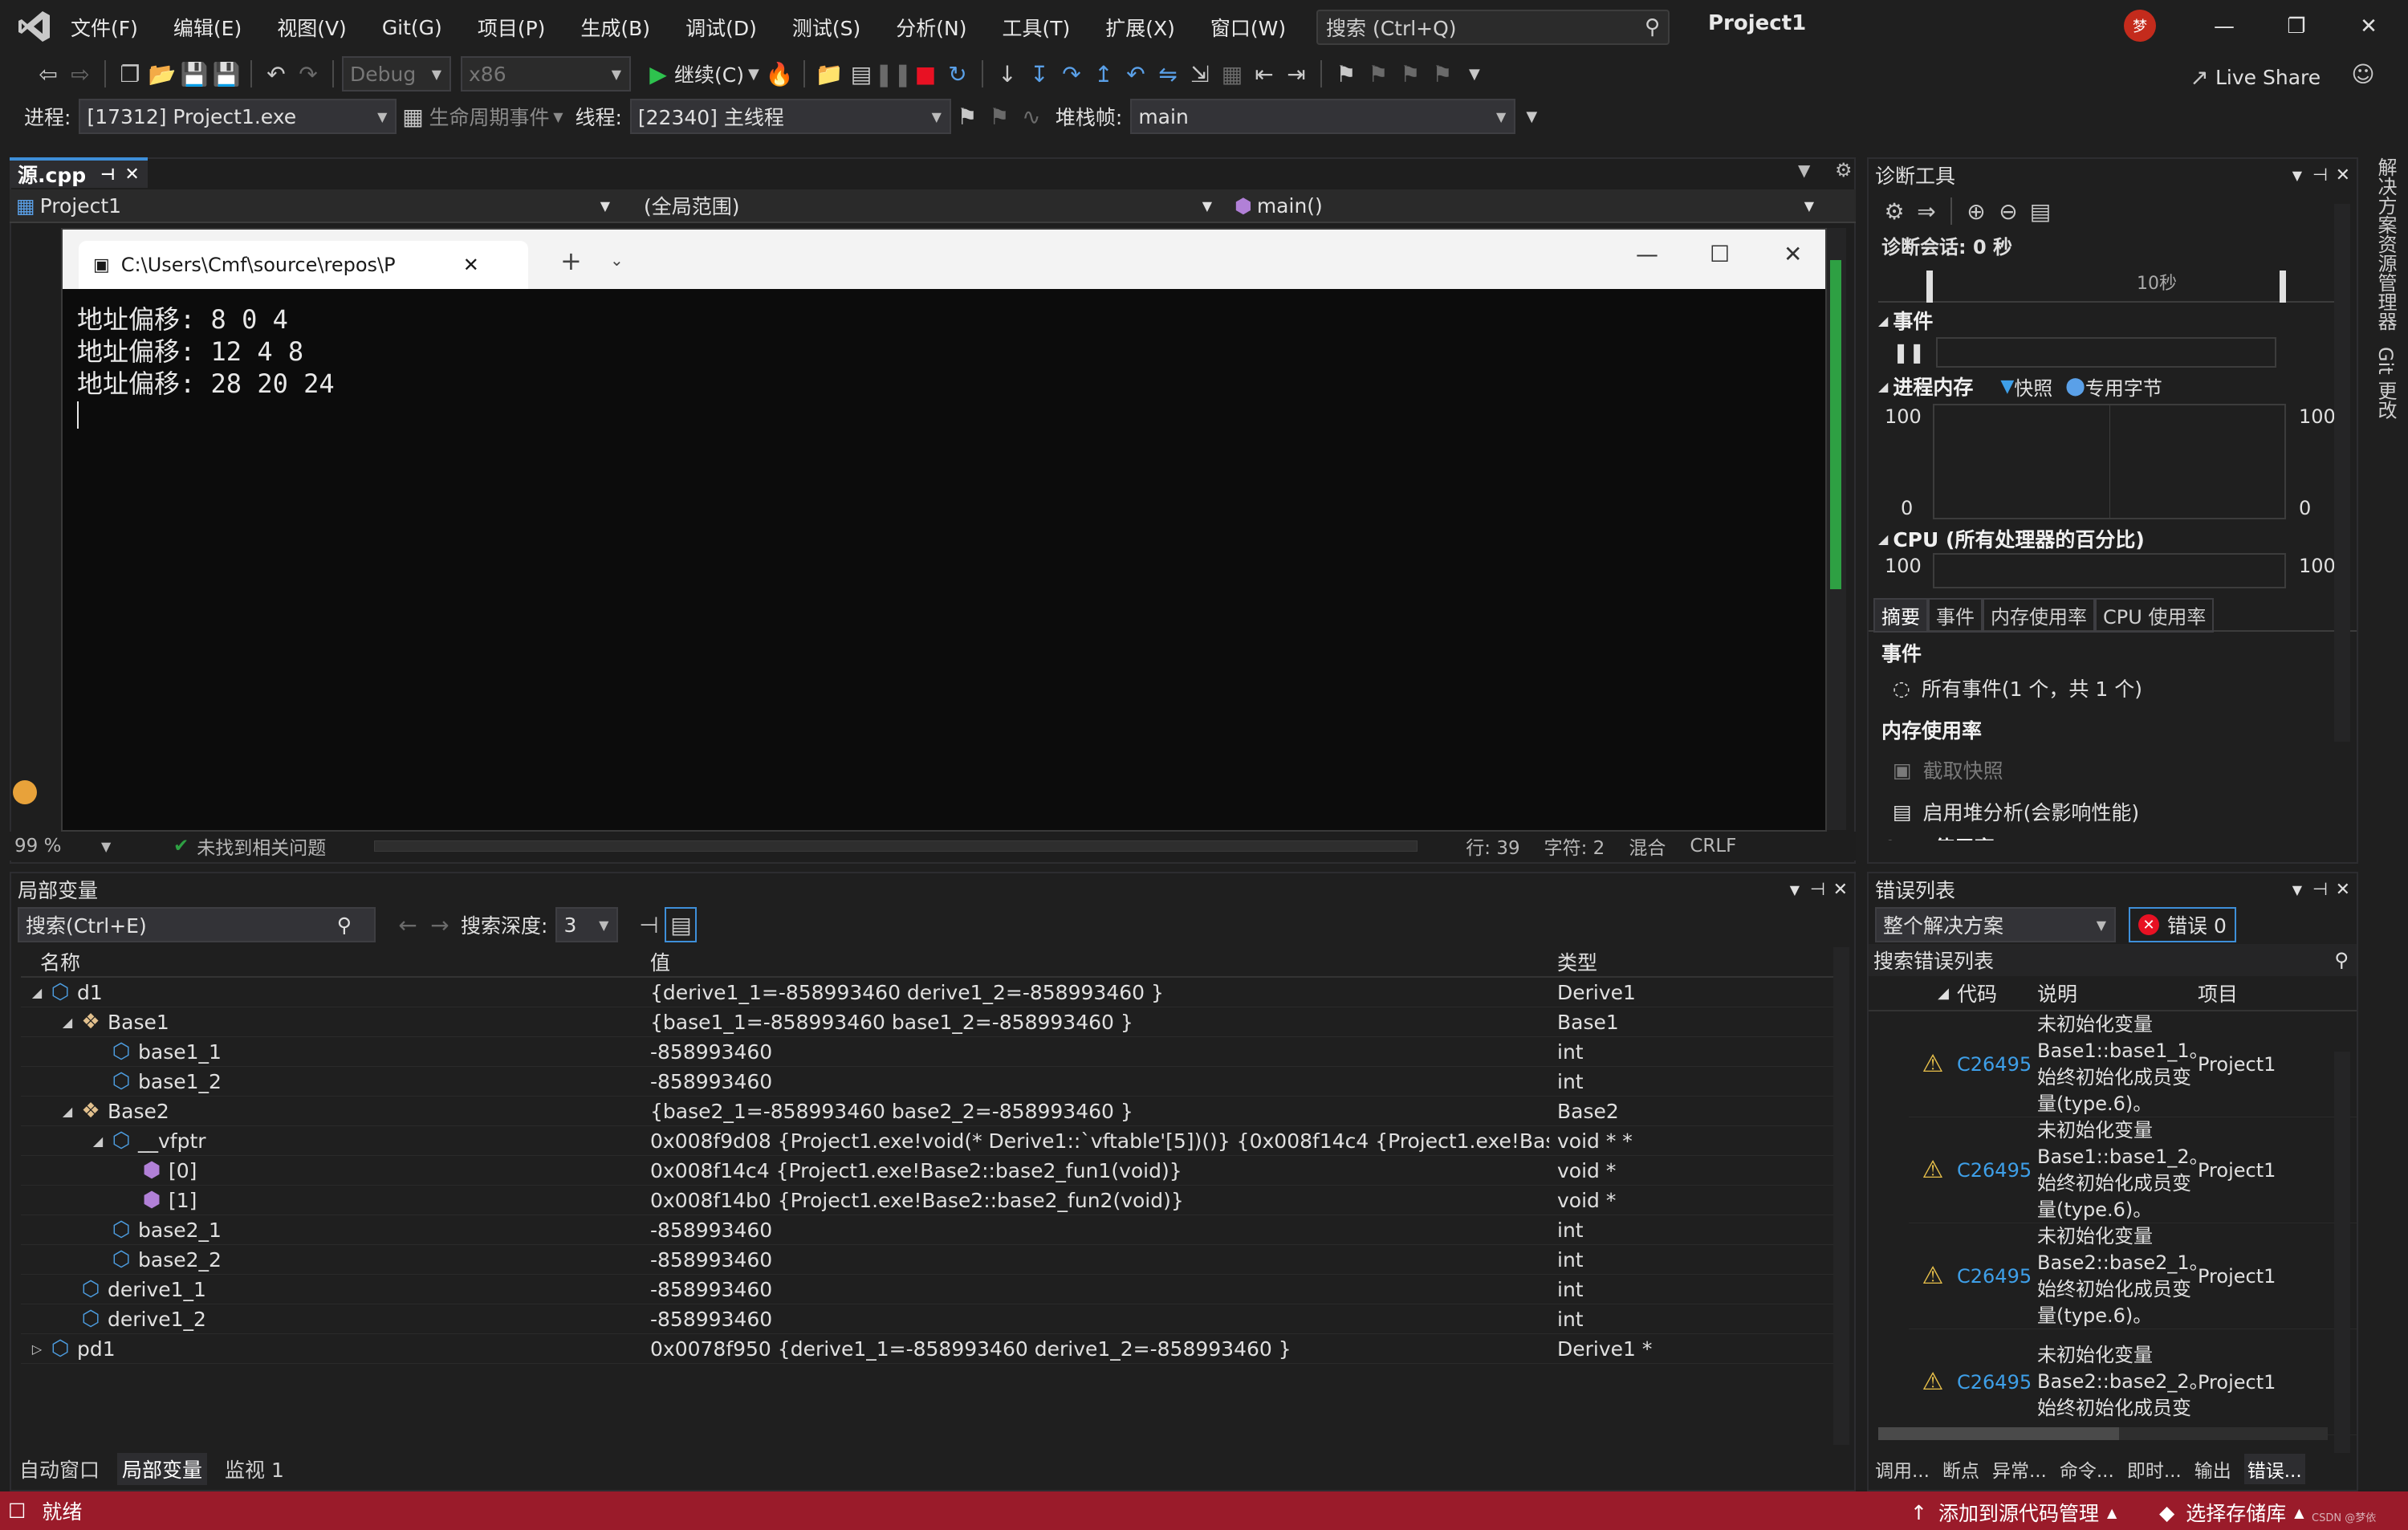 The image size is (2408, 1530). I want to click on bottom-tab: 自动窗口, so click(59, 1469).